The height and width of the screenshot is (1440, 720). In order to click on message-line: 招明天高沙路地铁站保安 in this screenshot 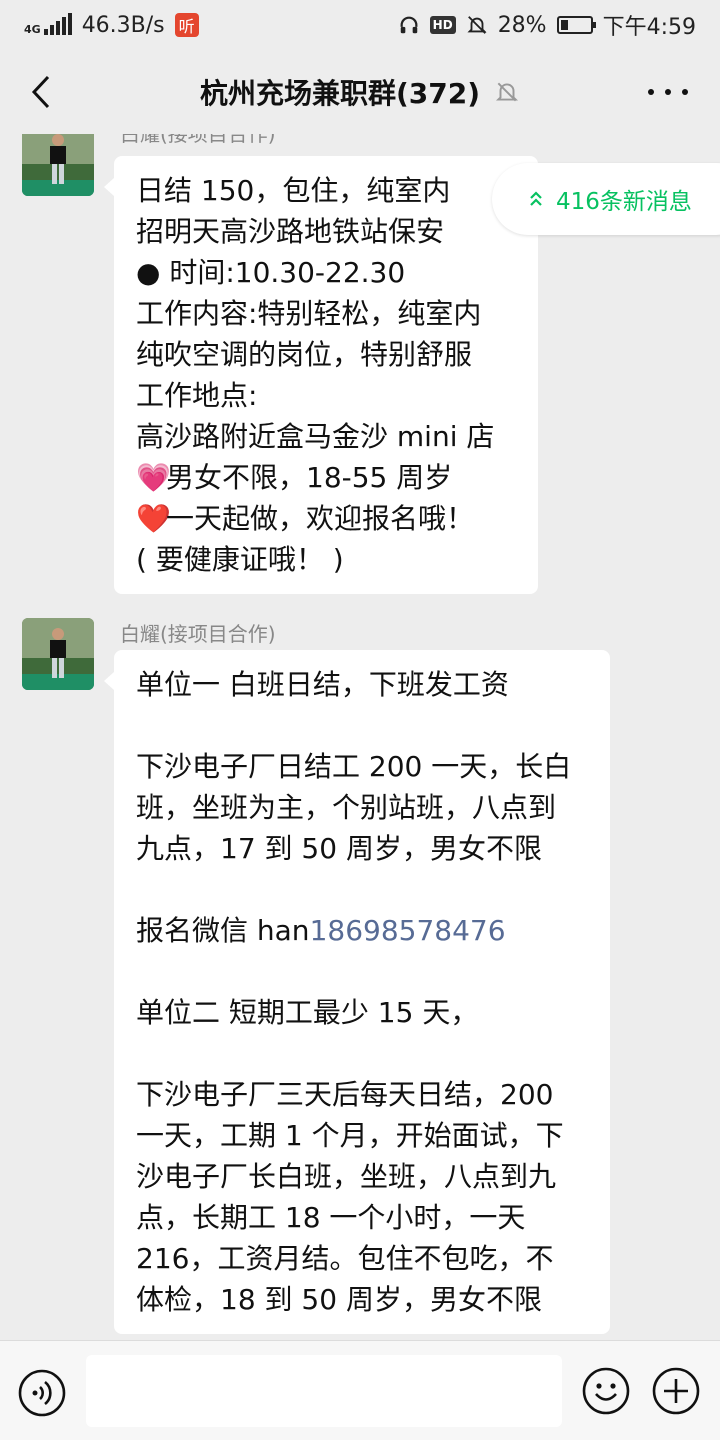, I will do `click(290, 231)`.